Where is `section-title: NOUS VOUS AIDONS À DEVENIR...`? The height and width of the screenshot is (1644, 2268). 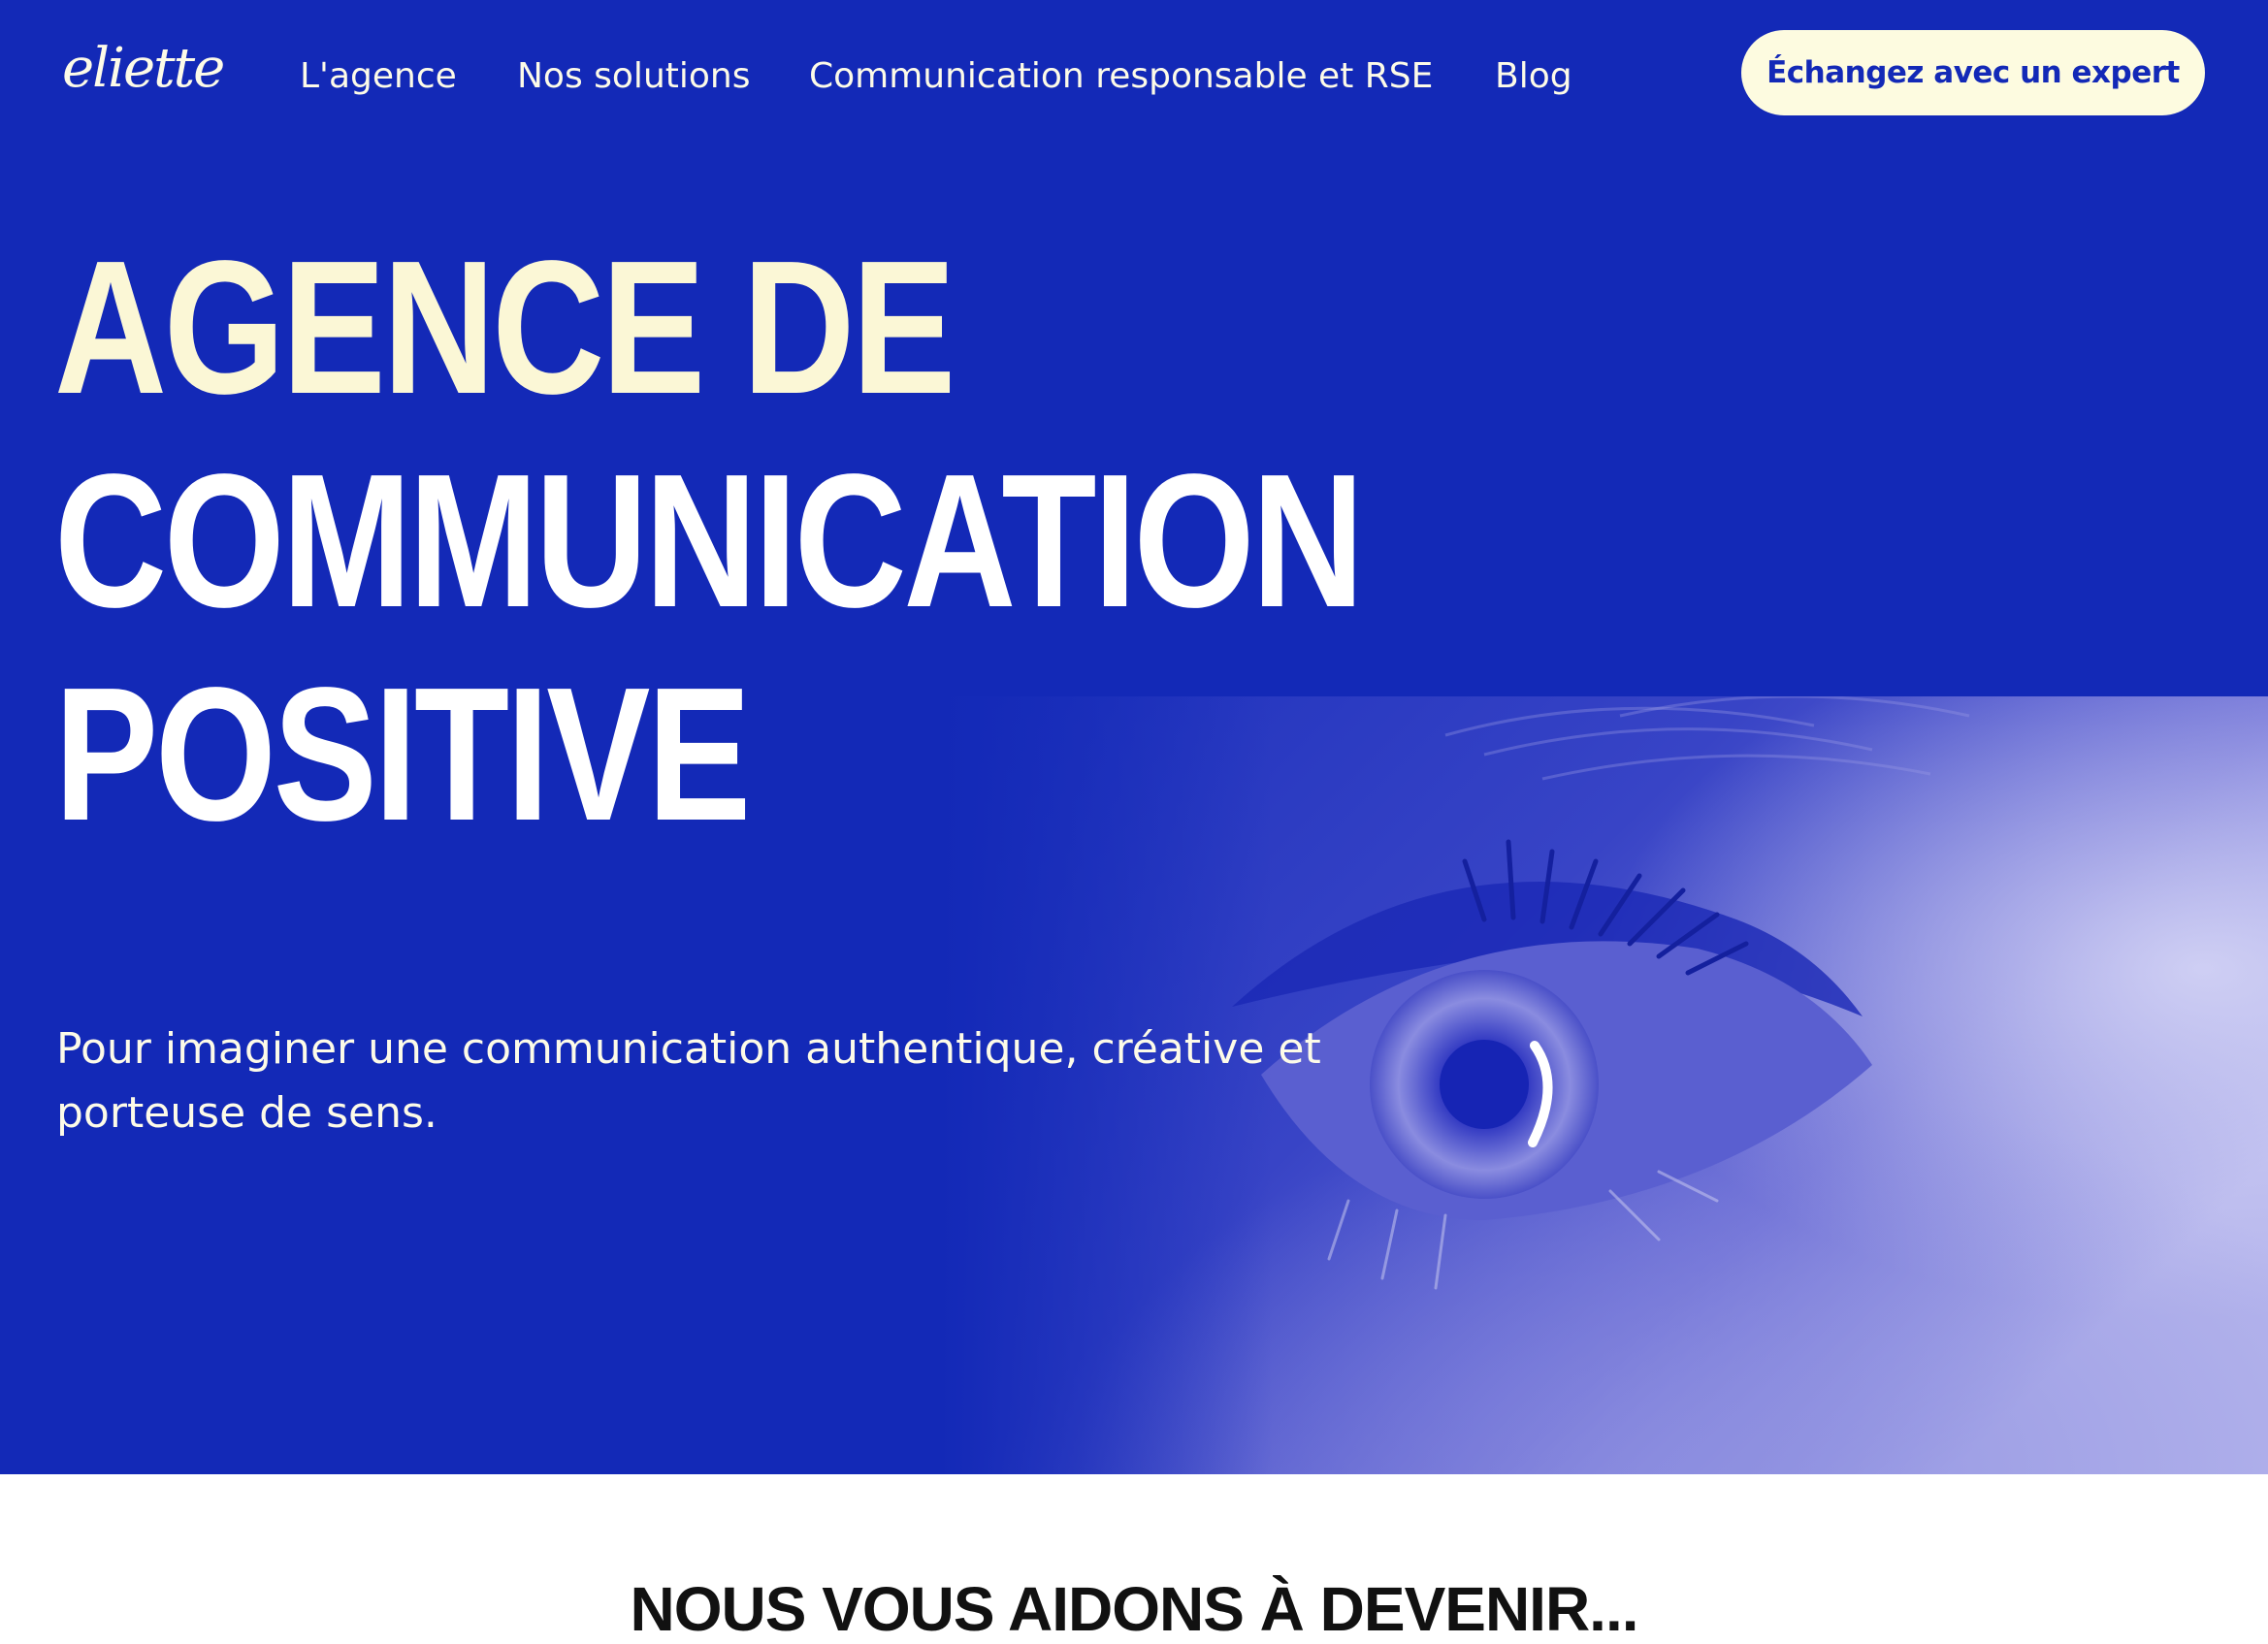
section-title: NOUS VOUS AIDONS À DEVENIR... is located at coordinates (1134, 1609).